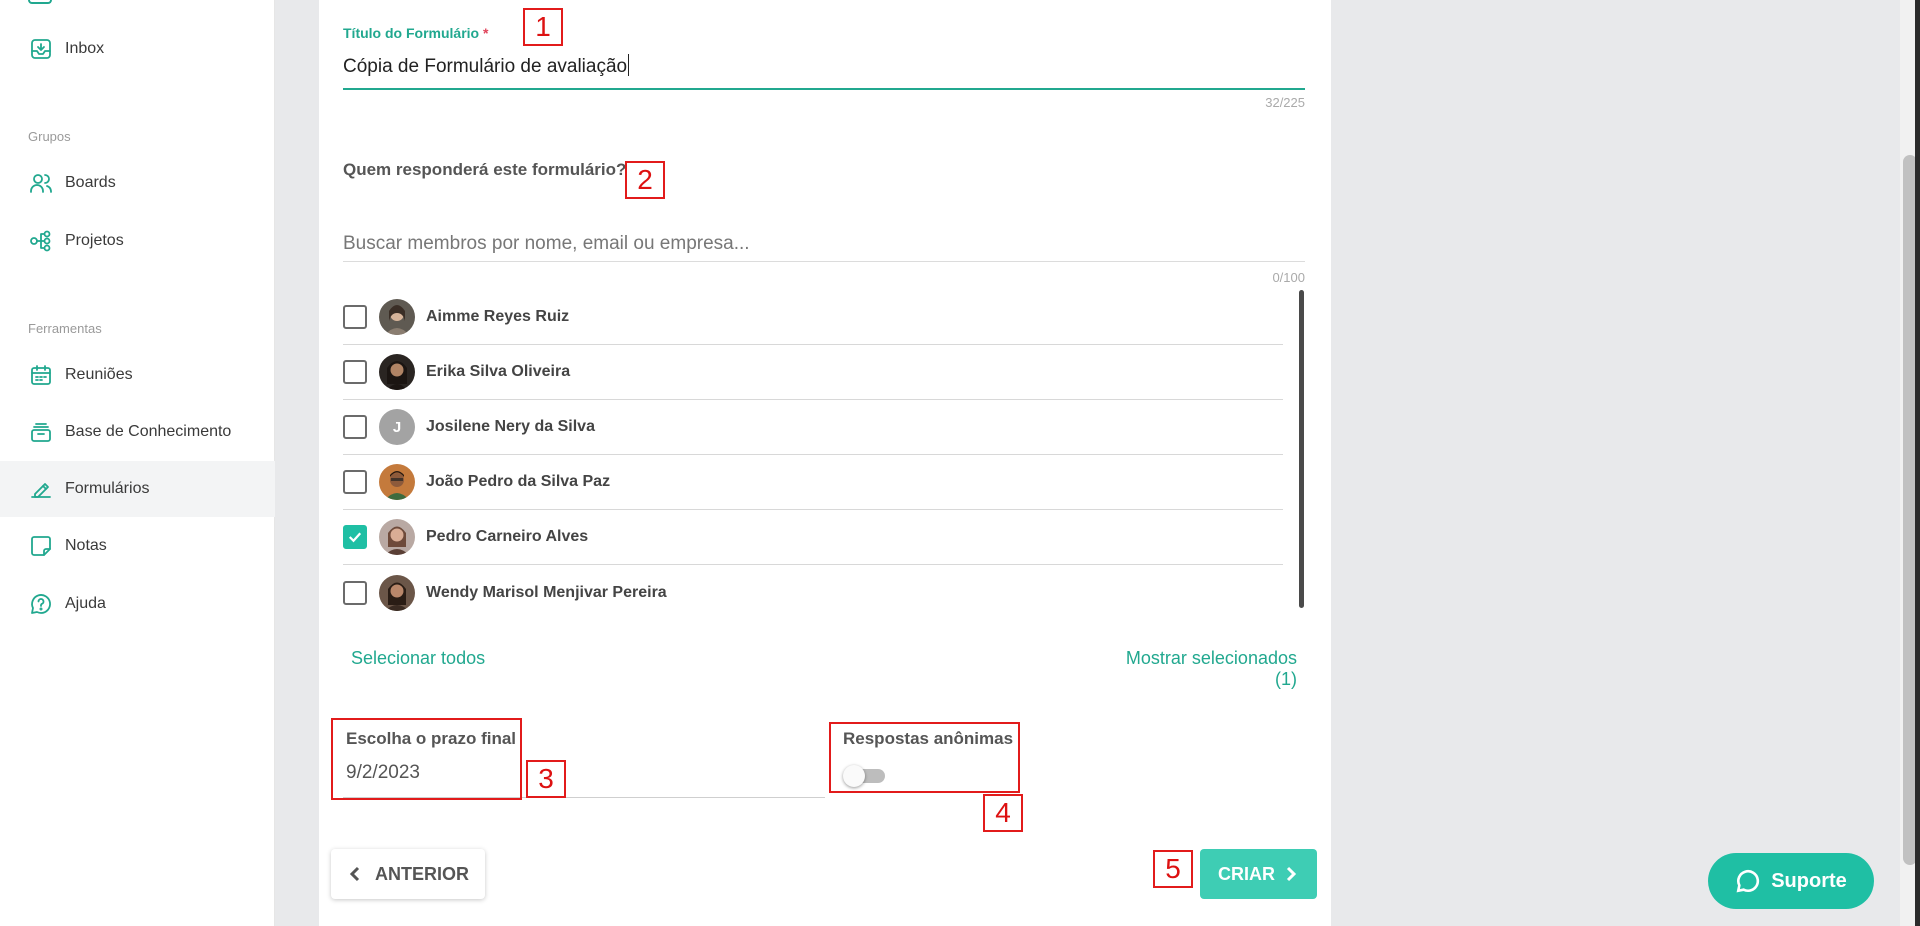  I want to click on sidebar-item-reunioes: Reuniões, so click(137, 375).